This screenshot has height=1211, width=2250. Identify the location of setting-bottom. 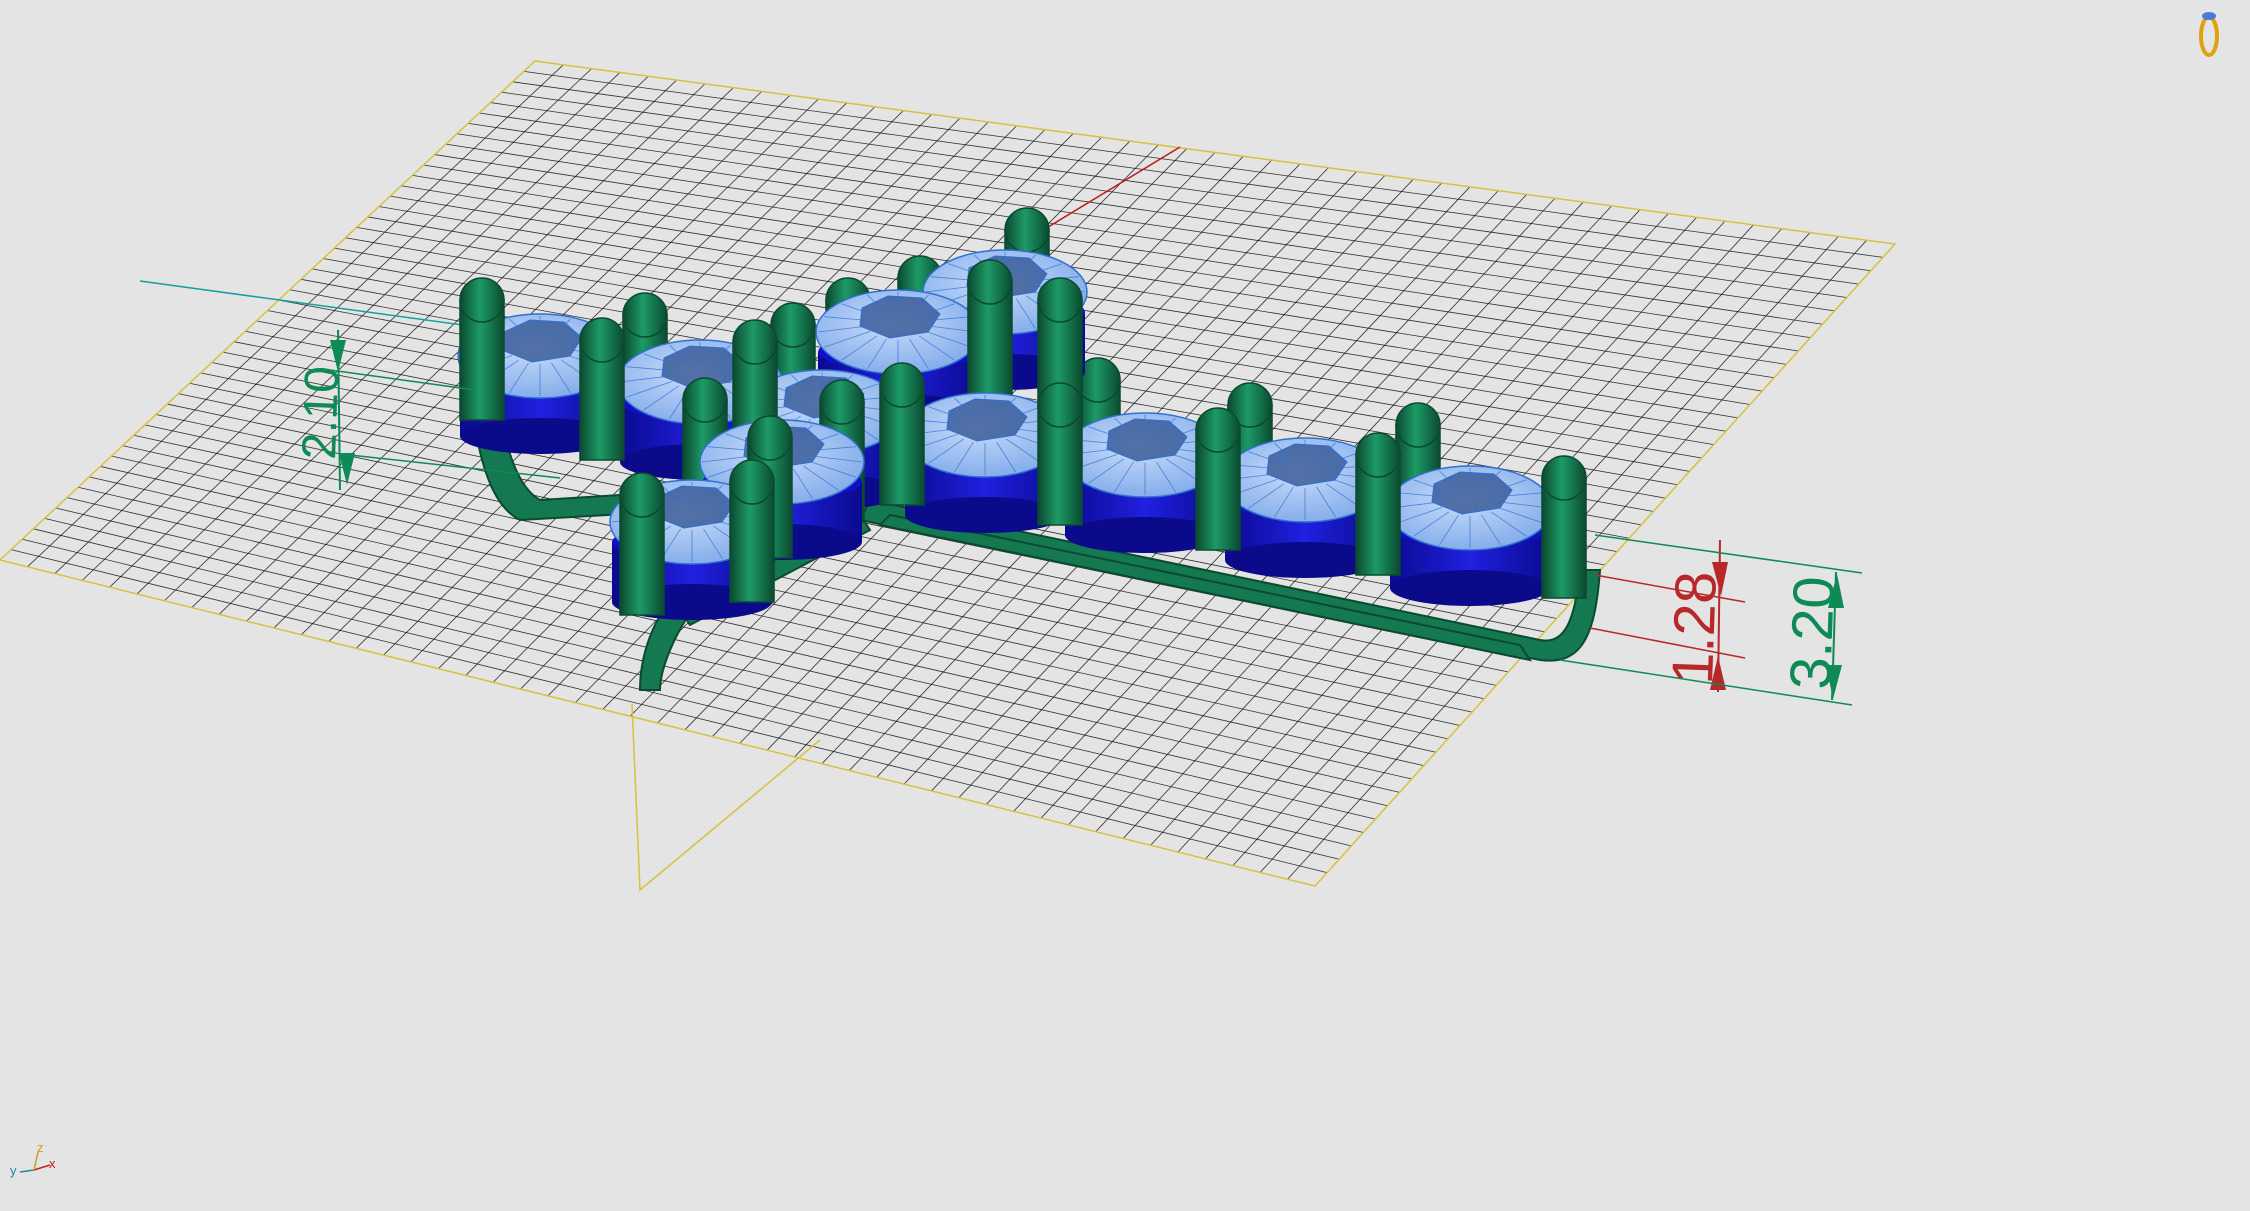
(1470, 588).